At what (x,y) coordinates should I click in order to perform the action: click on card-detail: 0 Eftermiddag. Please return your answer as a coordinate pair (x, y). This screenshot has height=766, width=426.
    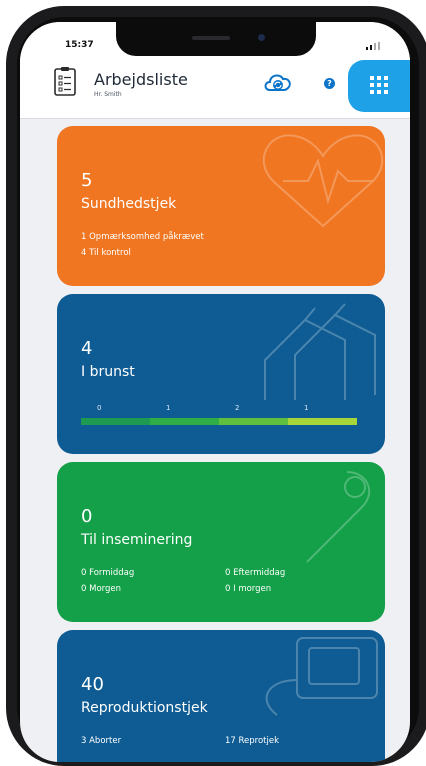
    Looking at the image, I should click on (255, 573).